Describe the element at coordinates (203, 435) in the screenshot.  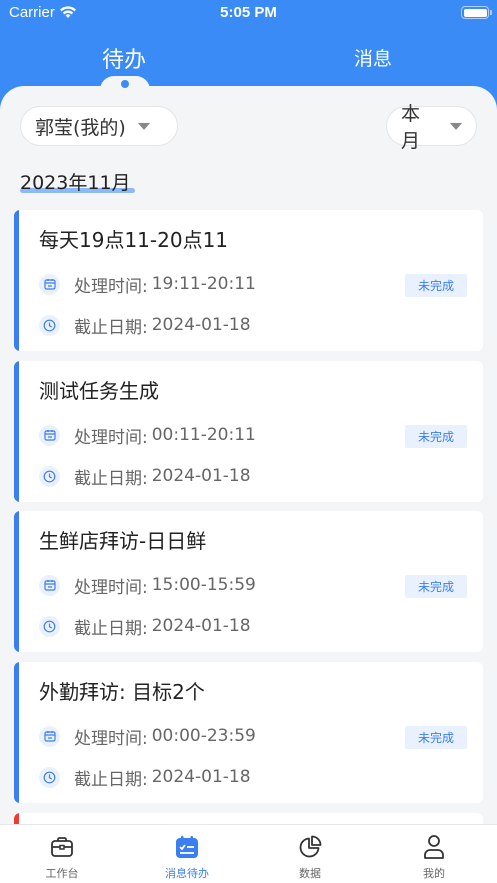
I see `process-time-value: 00:11-20:11` at that location.